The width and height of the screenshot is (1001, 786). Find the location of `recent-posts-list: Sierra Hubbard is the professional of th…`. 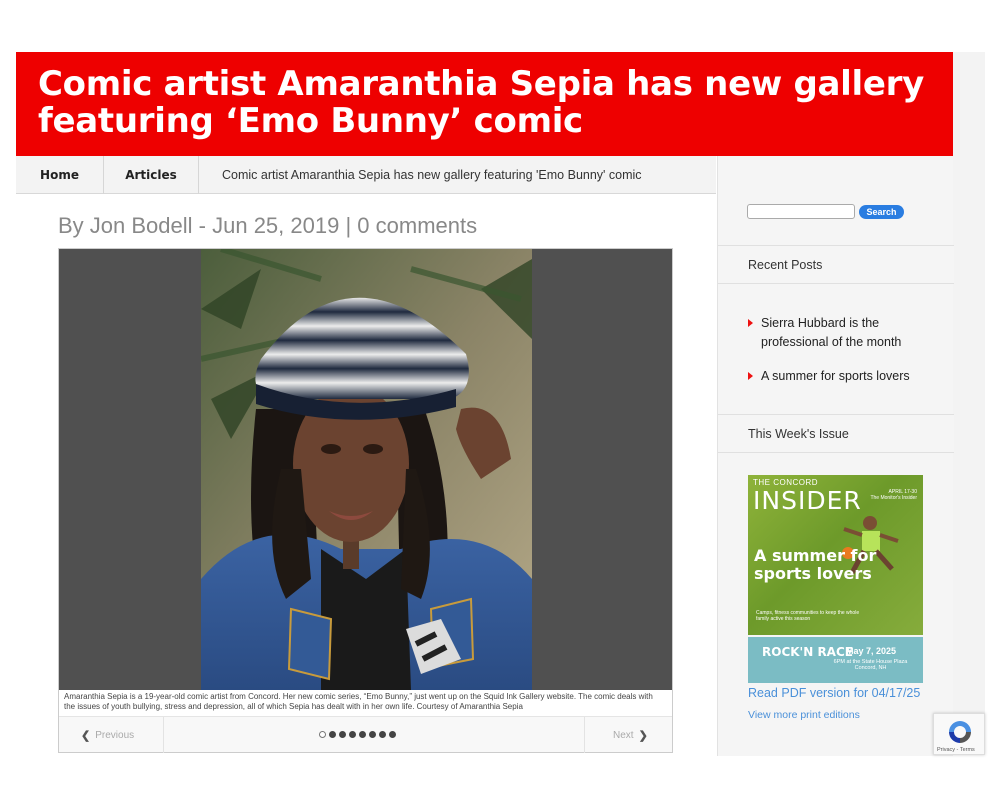

recent-posts-list: Sierra Hubbard is the professional of th… is located at coordinates (843, 357).